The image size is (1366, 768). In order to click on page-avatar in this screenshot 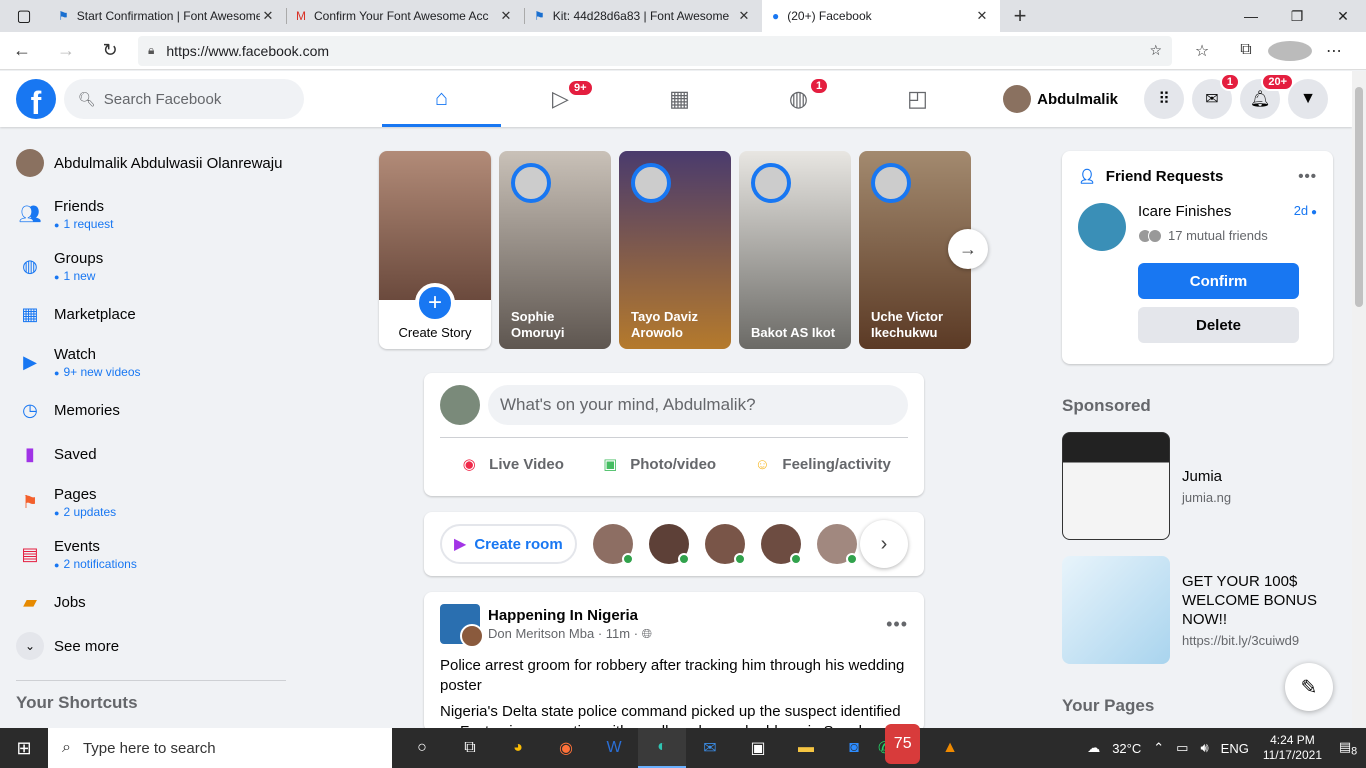, I will do `click(462, 626)`.